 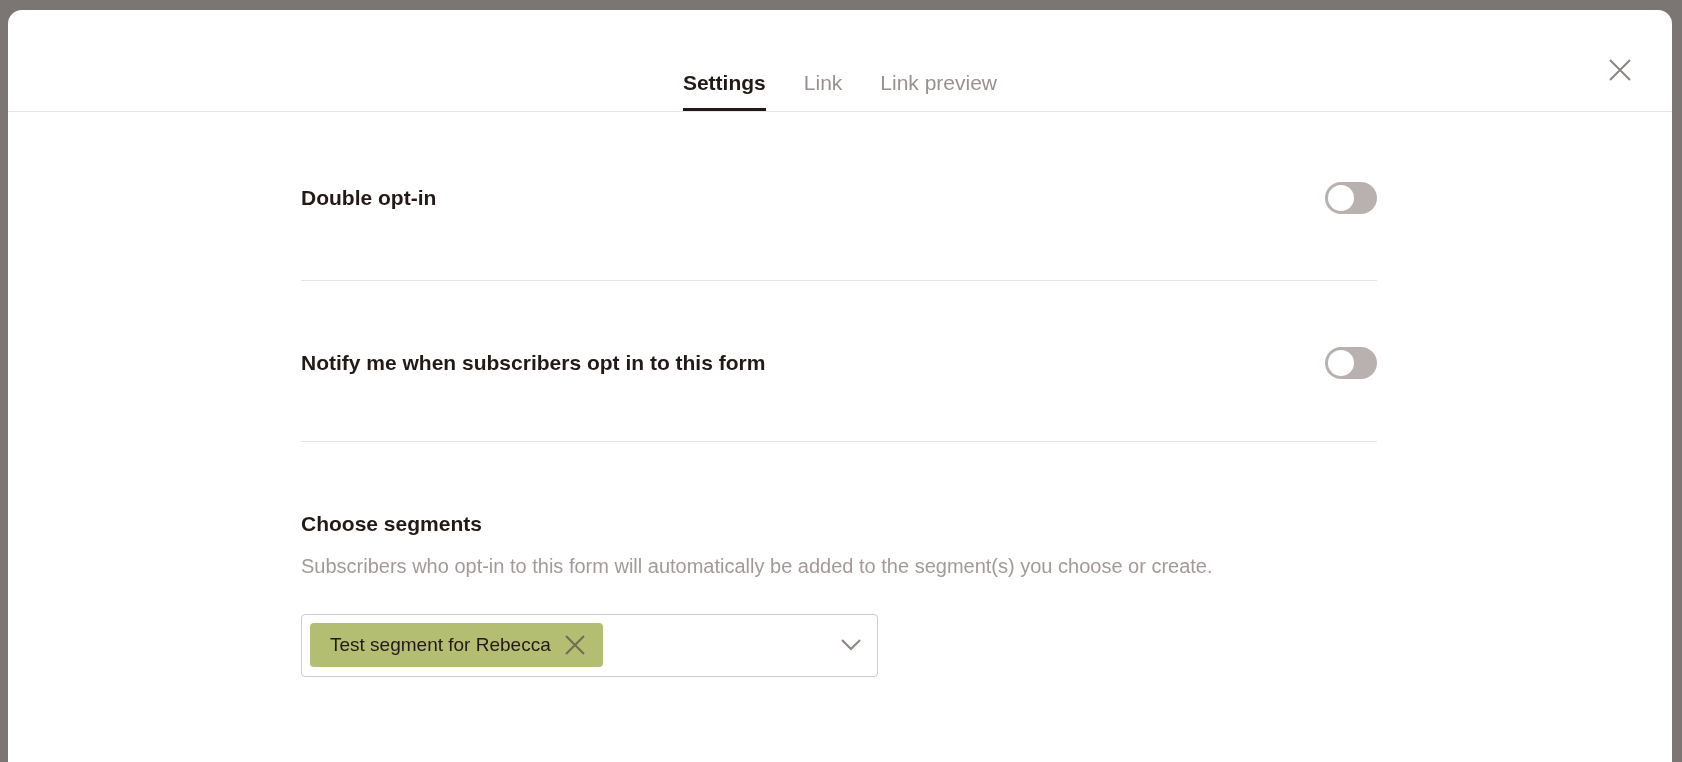 I want to click on chevron-down-icon, so click(x=851, y=645).